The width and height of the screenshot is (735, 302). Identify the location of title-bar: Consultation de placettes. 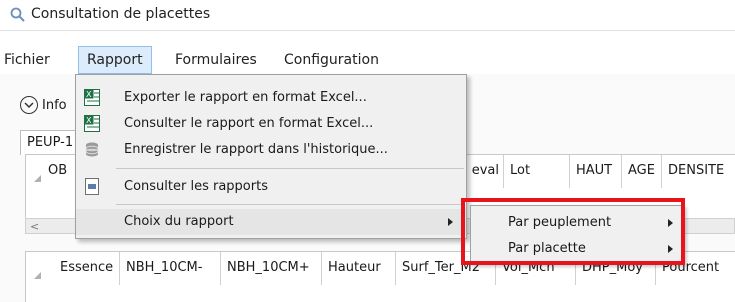
(367, 15).